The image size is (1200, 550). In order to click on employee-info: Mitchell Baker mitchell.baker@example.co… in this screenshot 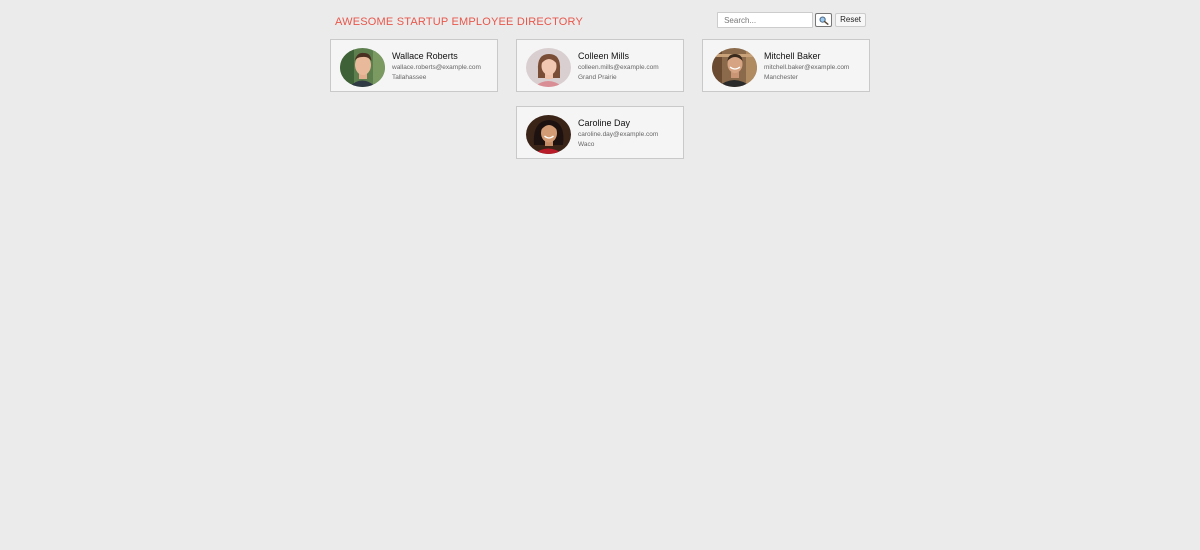, I will do `click(806, 66)`.